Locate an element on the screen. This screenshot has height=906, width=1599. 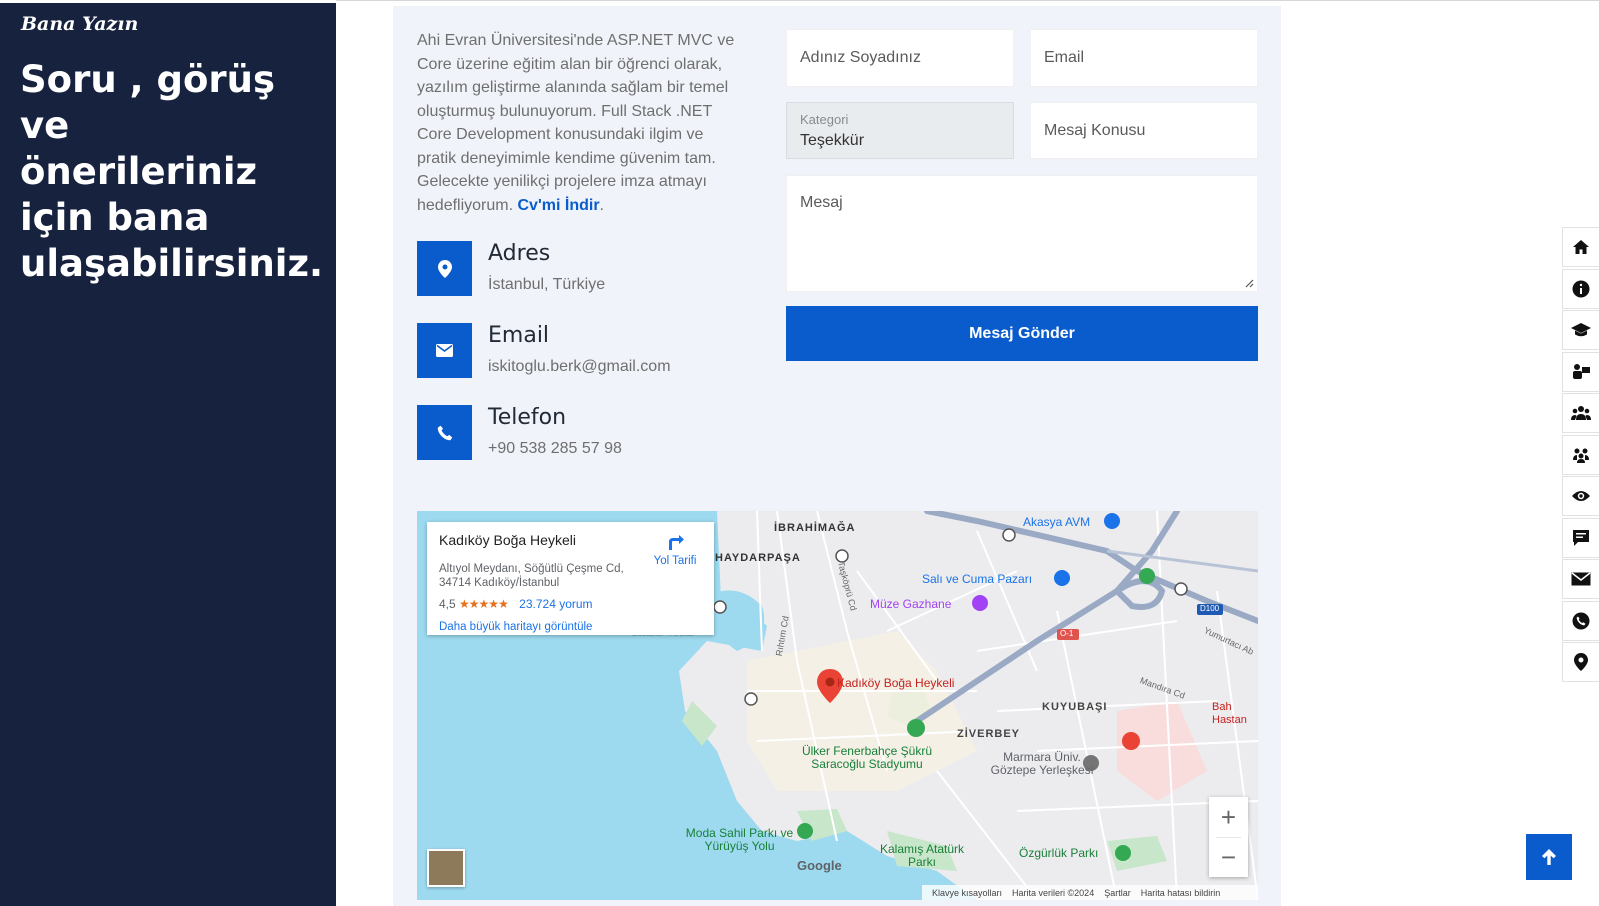
phone-icon is located at coordinates (444, 432).